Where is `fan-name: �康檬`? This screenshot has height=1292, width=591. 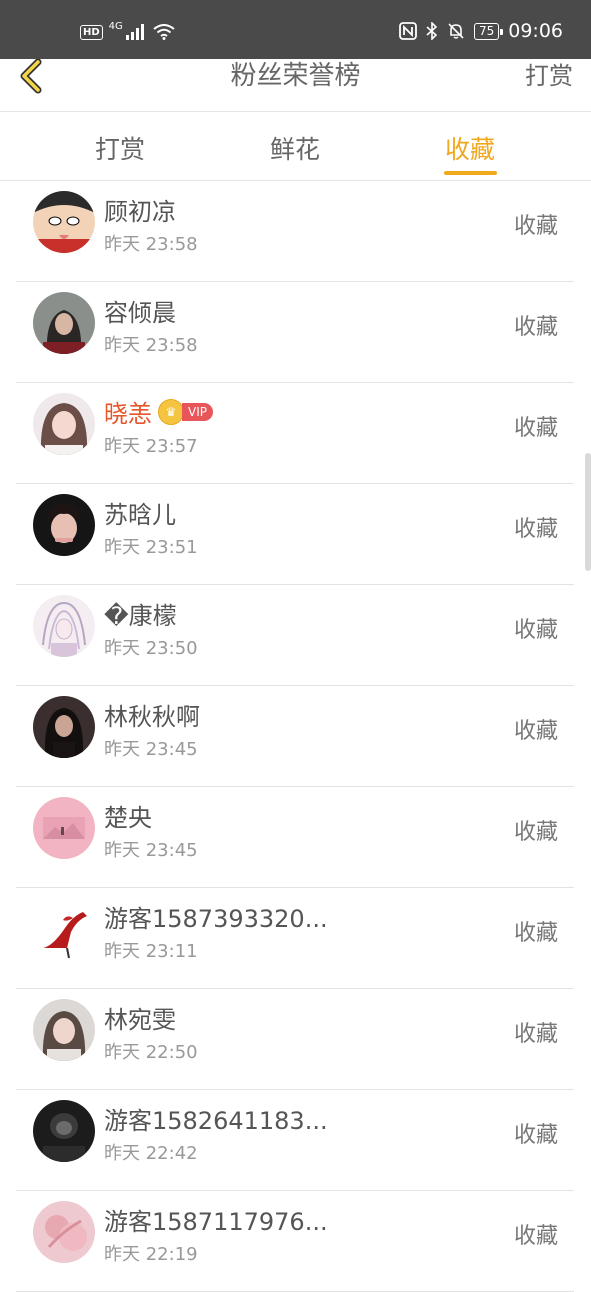 fan-name: �康檬 is located at coordinates (140, 616).